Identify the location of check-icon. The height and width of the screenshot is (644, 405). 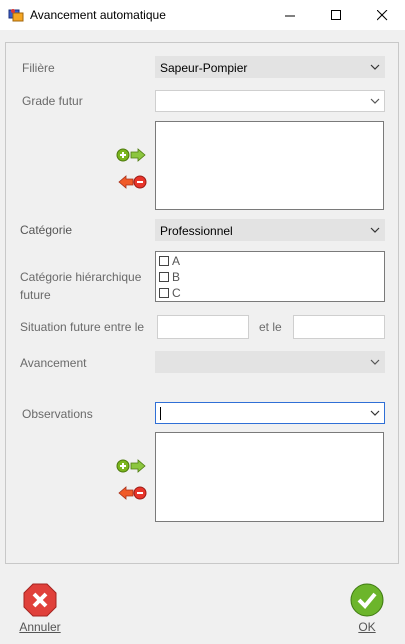
(367, 600).